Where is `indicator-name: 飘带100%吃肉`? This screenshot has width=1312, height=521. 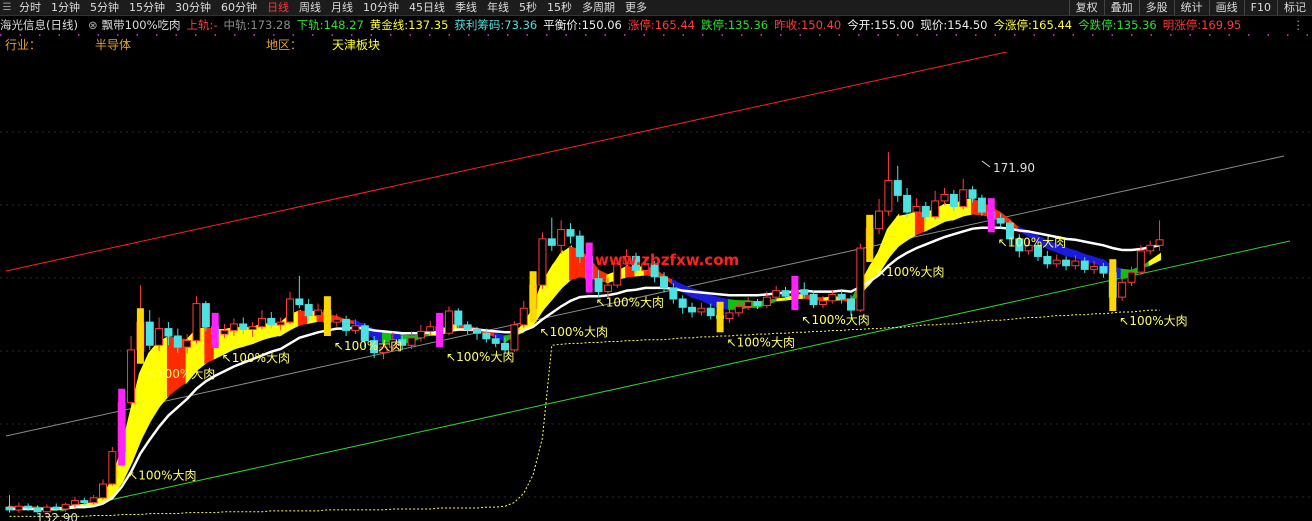
indicator-name: 飘带100%吃肉 is located at coordinates (141, 25).